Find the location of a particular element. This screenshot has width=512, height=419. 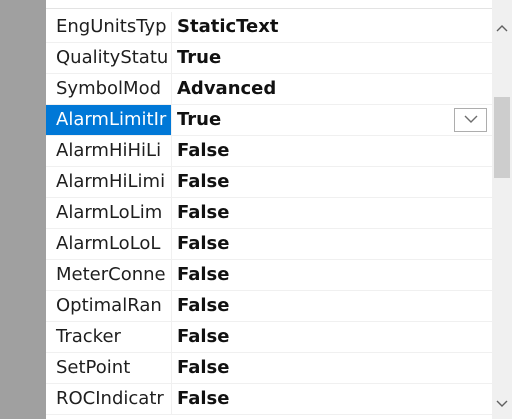

property-value: Advanced is located at coordinates (332, 89).